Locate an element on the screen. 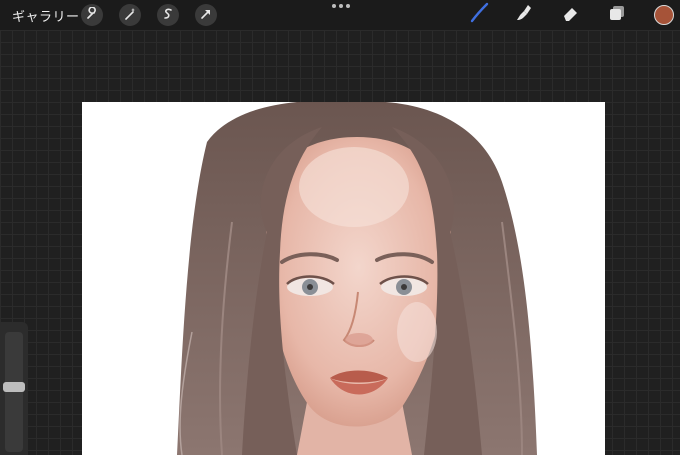 This screenshot has height=455, width=680. layers-button is located at coordinates (617, 15).